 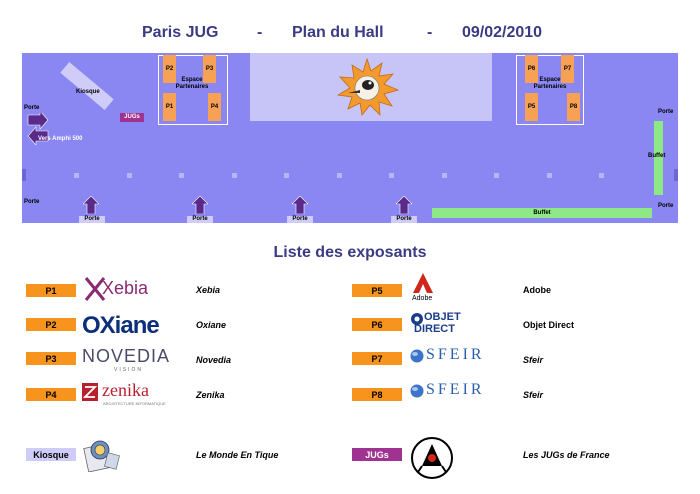 I want to click on logo-objet-direct: OBJET DIRECT, so click(x=442, y=324).